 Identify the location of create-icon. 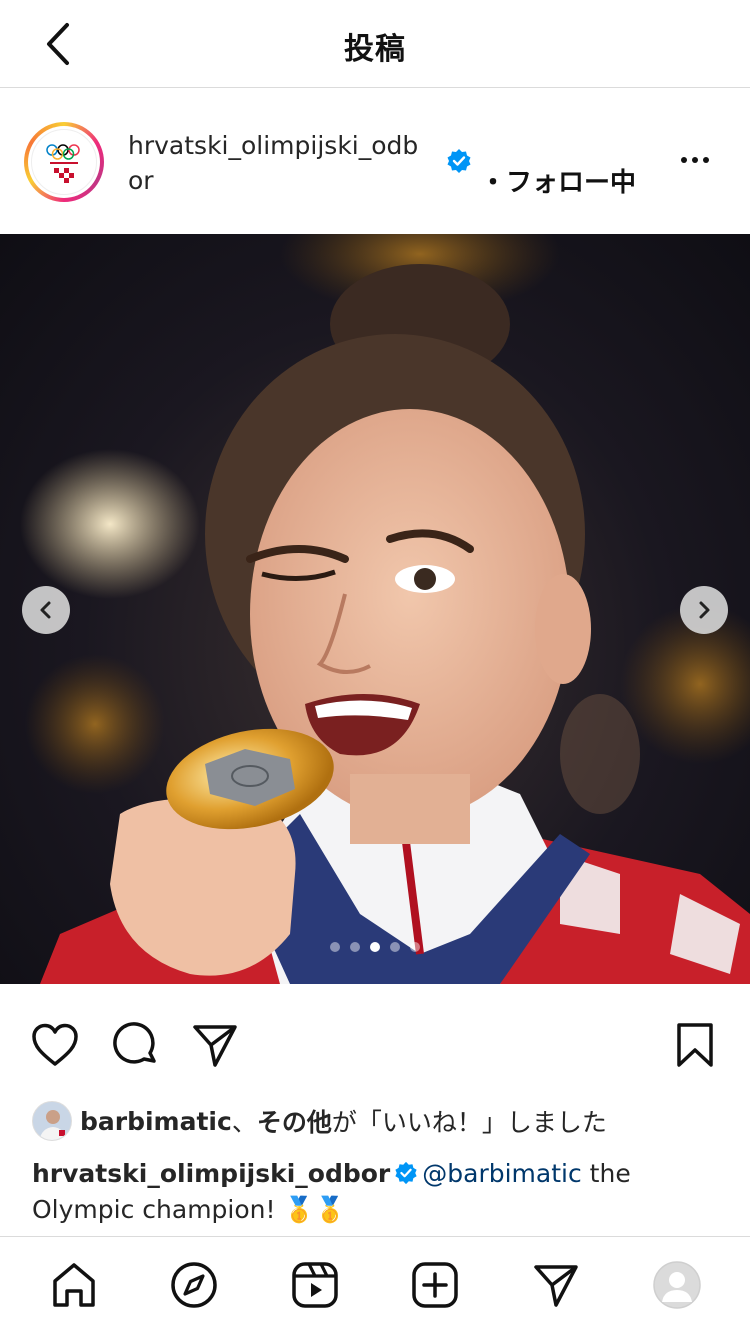
(435, 1285).